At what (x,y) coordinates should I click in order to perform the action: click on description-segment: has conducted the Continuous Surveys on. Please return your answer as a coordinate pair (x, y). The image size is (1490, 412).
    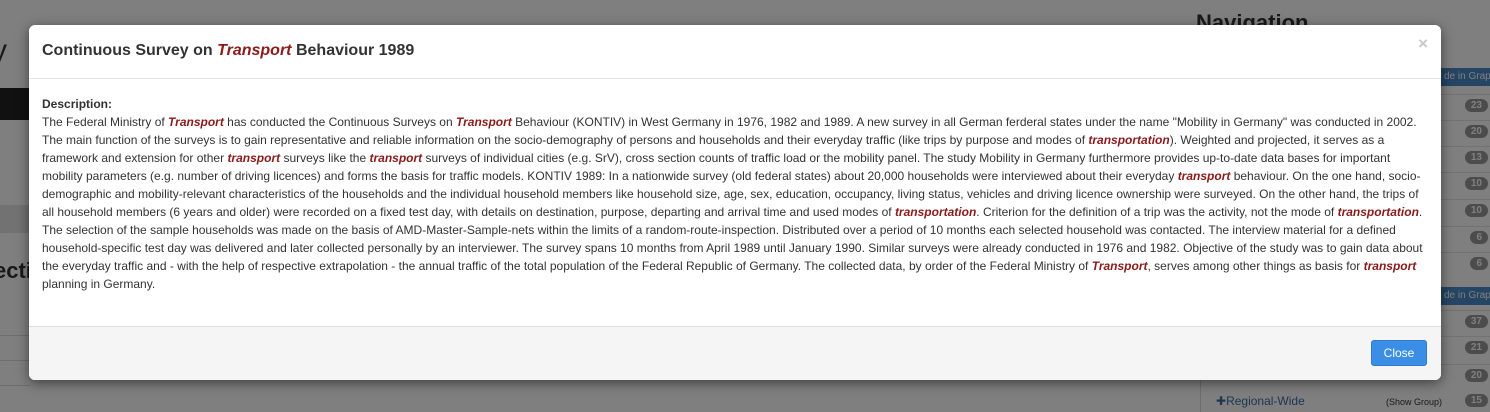
    Looking at the image, I should click on (339, 122).